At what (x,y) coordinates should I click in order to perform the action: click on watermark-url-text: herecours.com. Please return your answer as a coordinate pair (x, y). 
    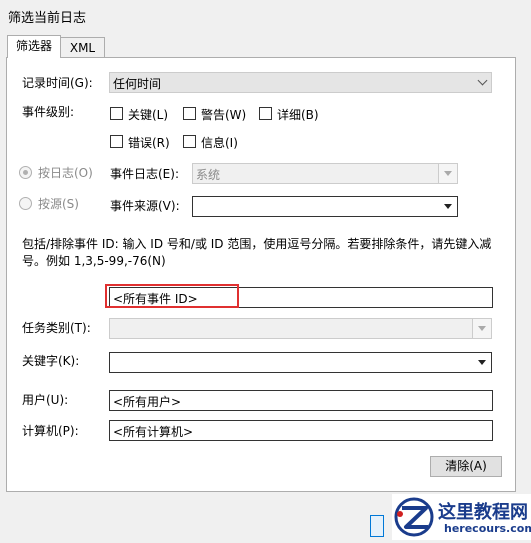
    Looking at the image, I should click on (487, 528).